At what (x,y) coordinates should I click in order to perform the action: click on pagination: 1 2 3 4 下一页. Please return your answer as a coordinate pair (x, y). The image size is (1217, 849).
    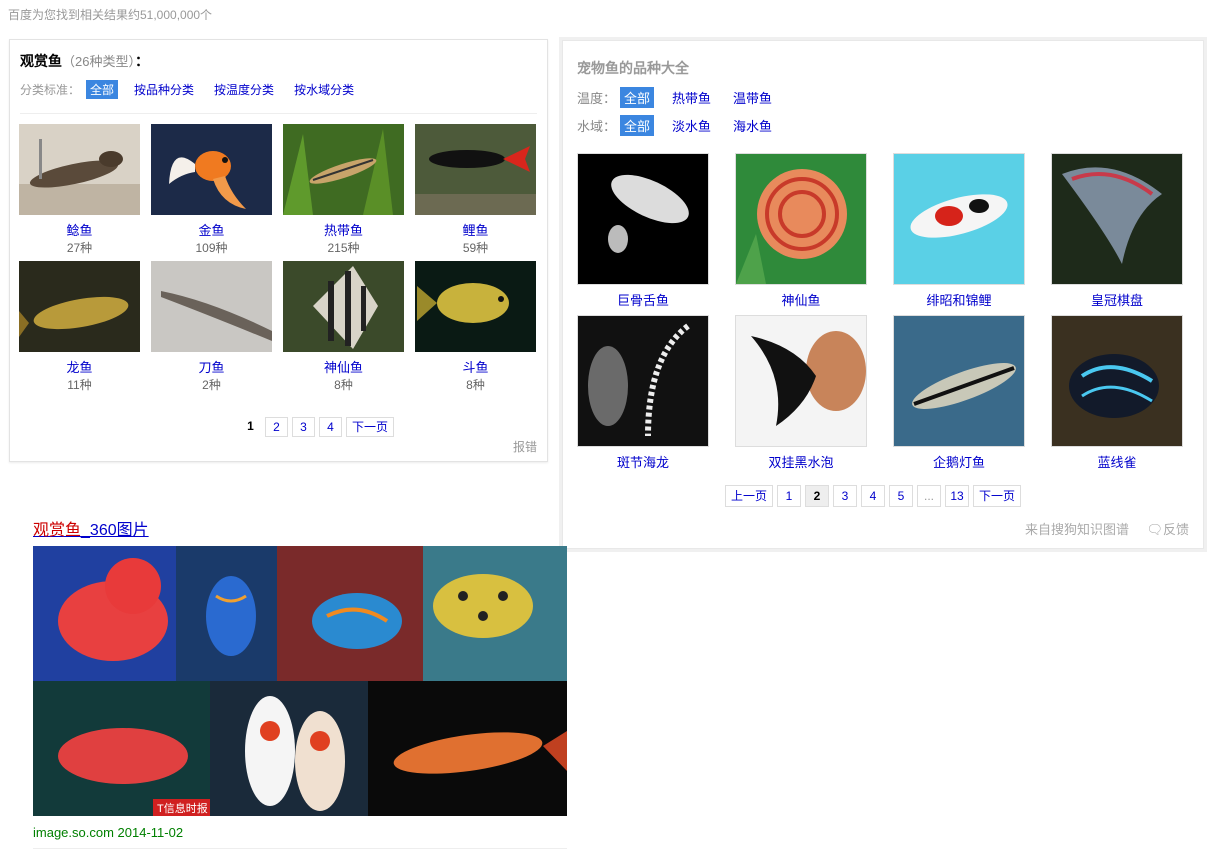
    Looking at the image, I should click on (317, 427).